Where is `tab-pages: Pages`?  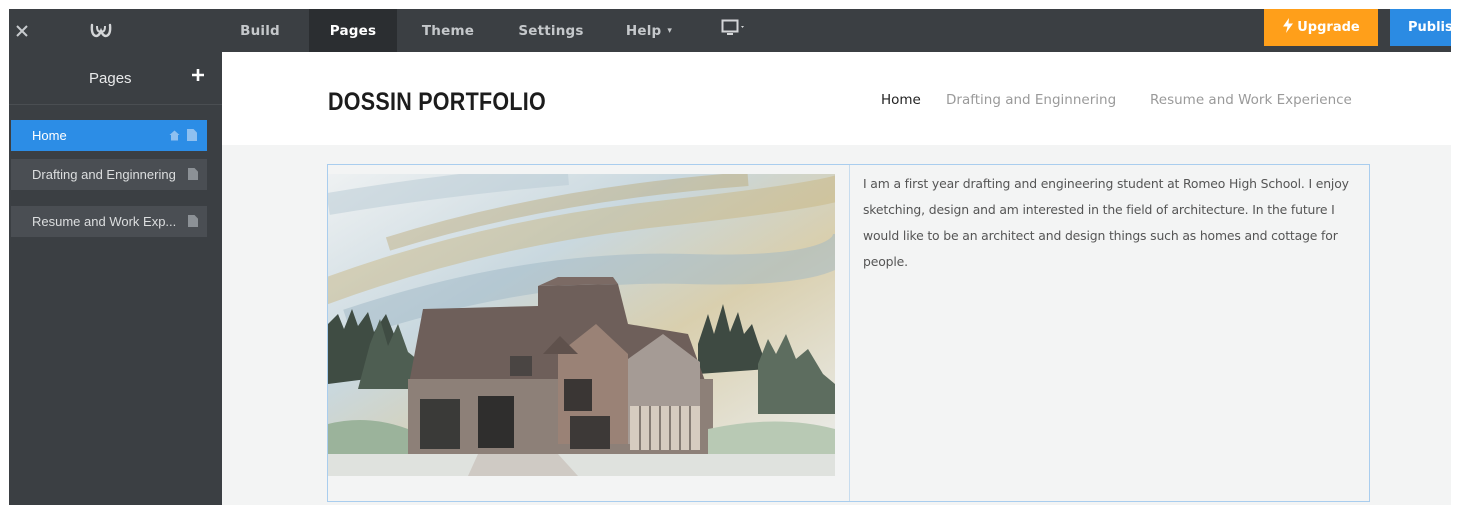
tab-pages: Pages is located at coordinates (353, 30).